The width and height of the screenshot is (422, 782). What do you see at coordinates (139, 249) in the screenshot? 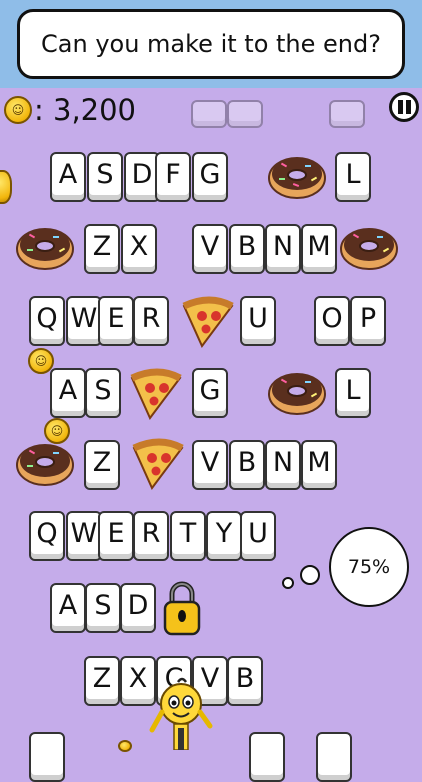
I see `key-x: X` at bounding box center [139, 249].